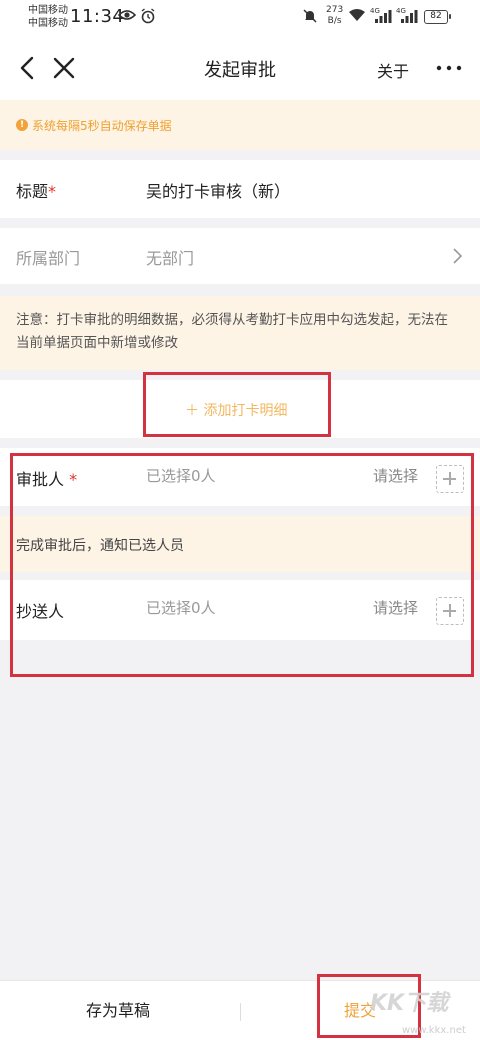  I want to click on status-bar: 中国移动 中国移动 11:34 273 B/s 4G 4G 82, so click(240, 17).